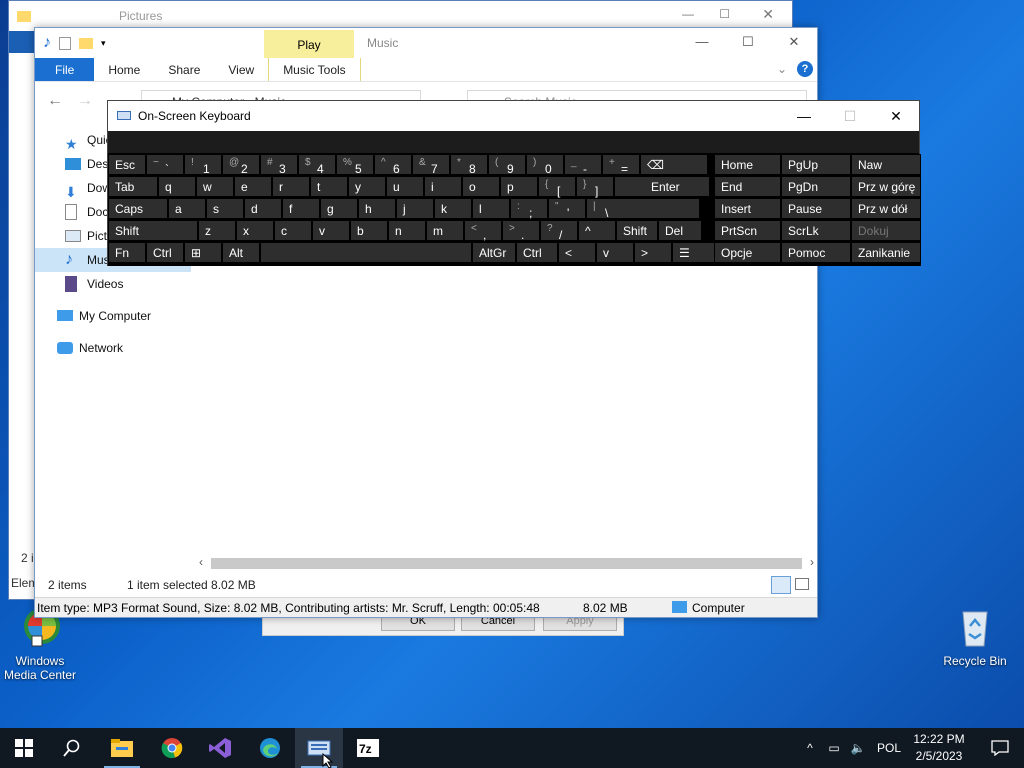 Image resolution: width=1024 pixels, height=768 pixels. Describe the element at coordinates (768, 14) in the screenshot. I see `pictures-close-button: ✕` at that location.